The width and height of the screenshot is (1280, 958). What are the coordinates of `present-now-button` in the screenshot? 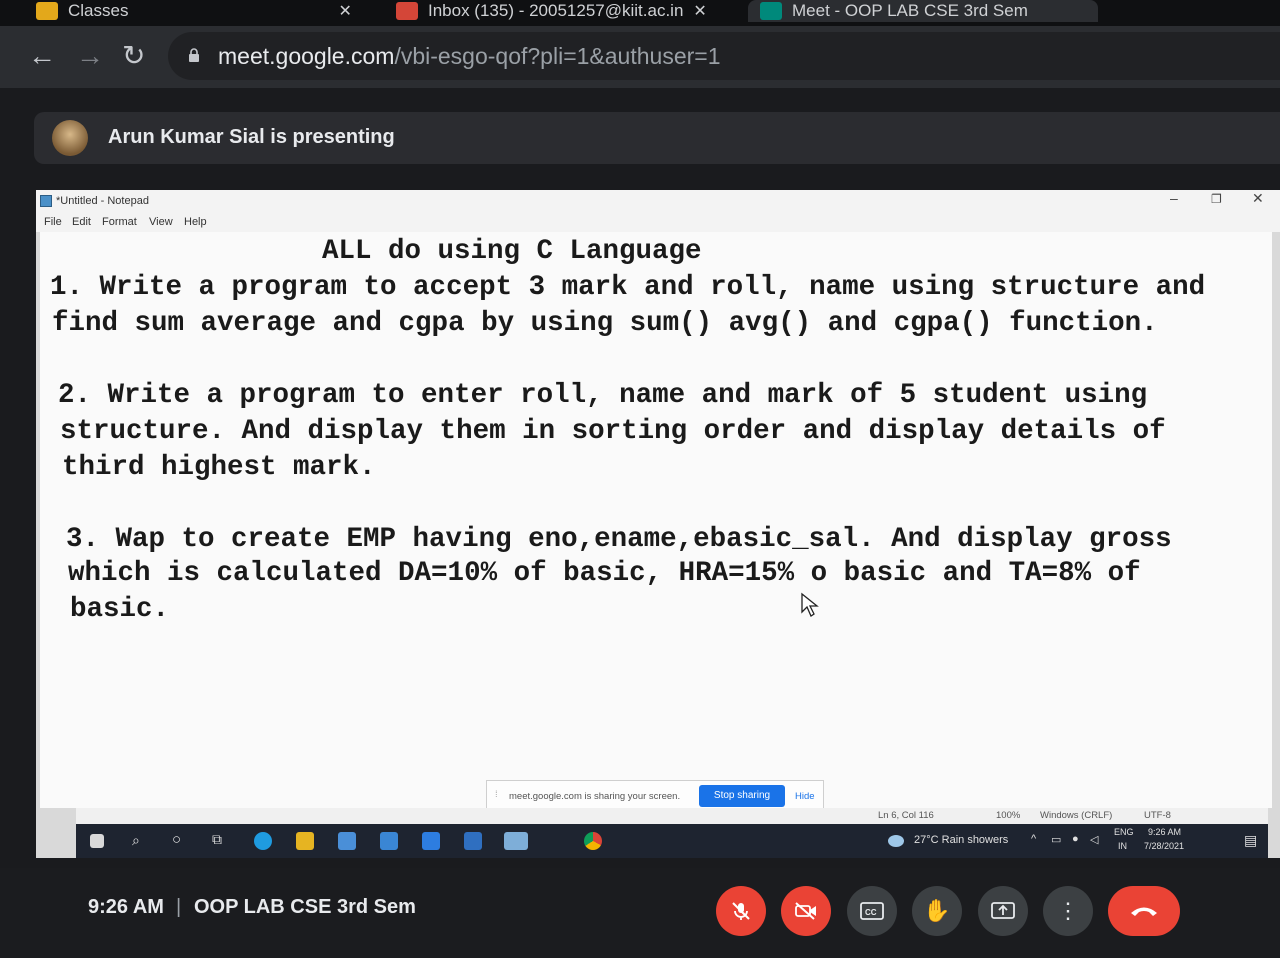 It's located at (1003, 911).